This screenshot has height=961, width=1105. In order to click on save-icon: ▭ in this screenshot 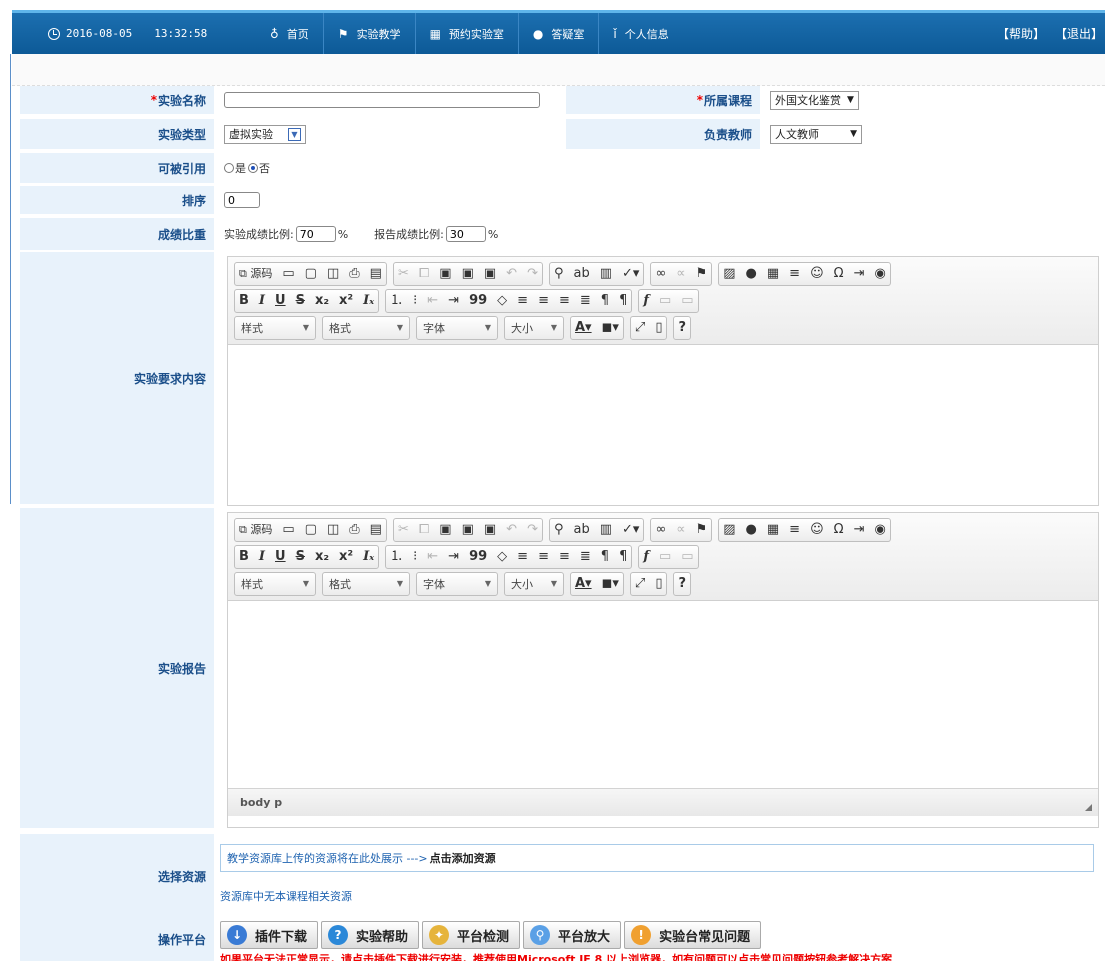, I will do `click(288, 529)`.